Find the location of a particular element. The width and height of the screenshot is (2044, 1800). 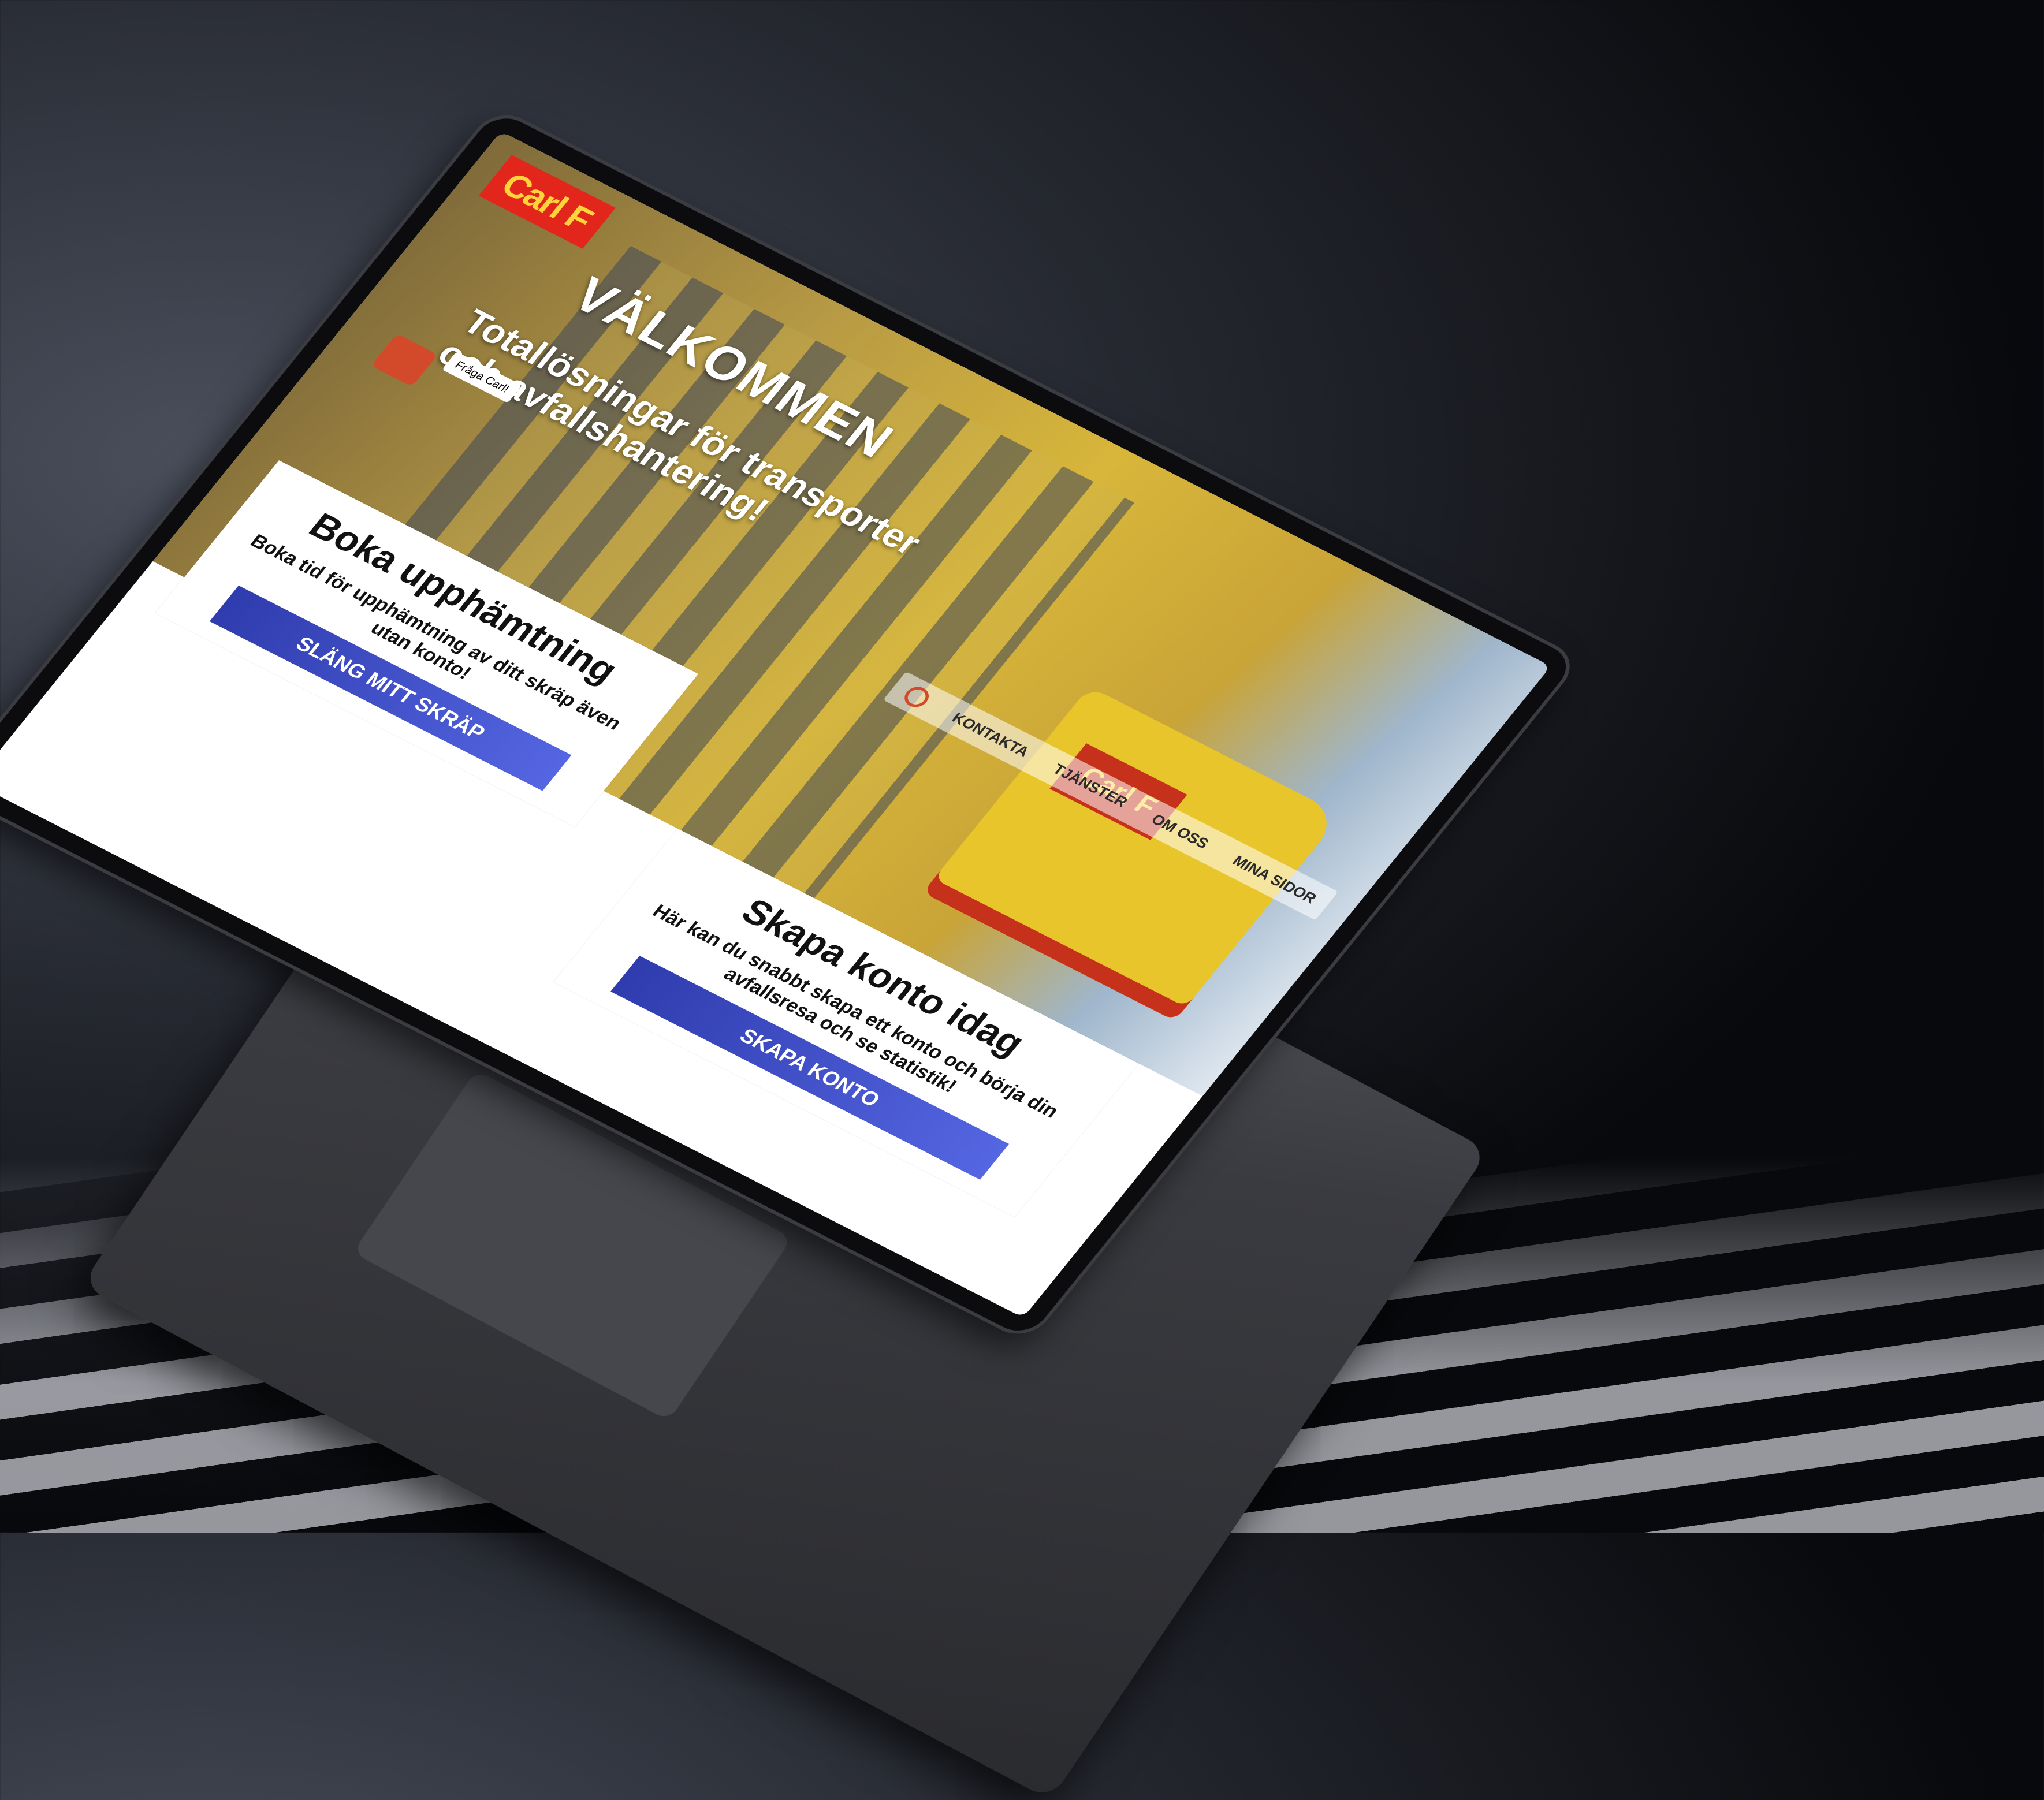

chatbot-icon is located at coordinates (404, 360).